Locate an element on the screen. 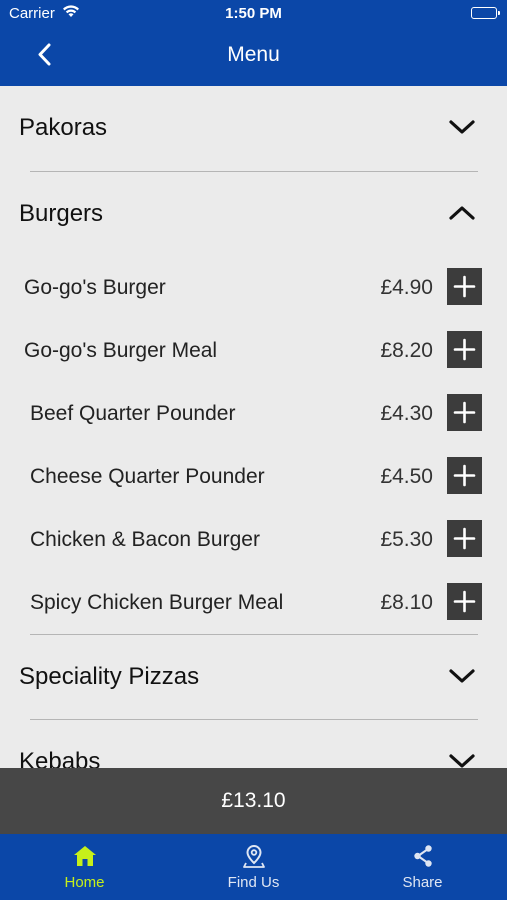 The image size is (507, 900). menu-item: Beef Quarter Pounder £4.30 is located at coordinates (253, 414).